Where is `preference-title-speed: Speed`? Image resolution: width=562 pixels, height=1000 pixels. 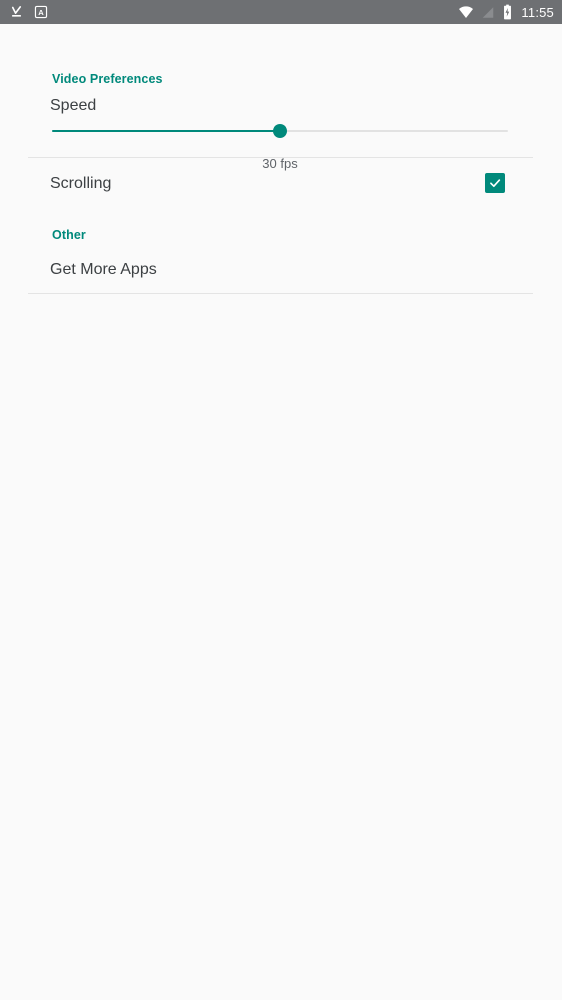 preference-title-speed: Speed is located at coordinates (73, 105).